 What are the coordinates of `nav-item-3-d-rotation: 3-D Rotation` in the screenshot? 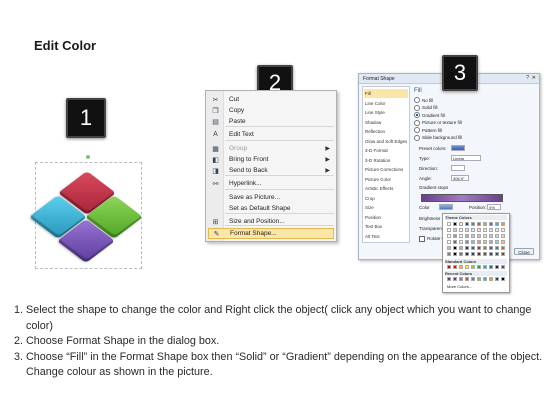 It's located at (377, 160).